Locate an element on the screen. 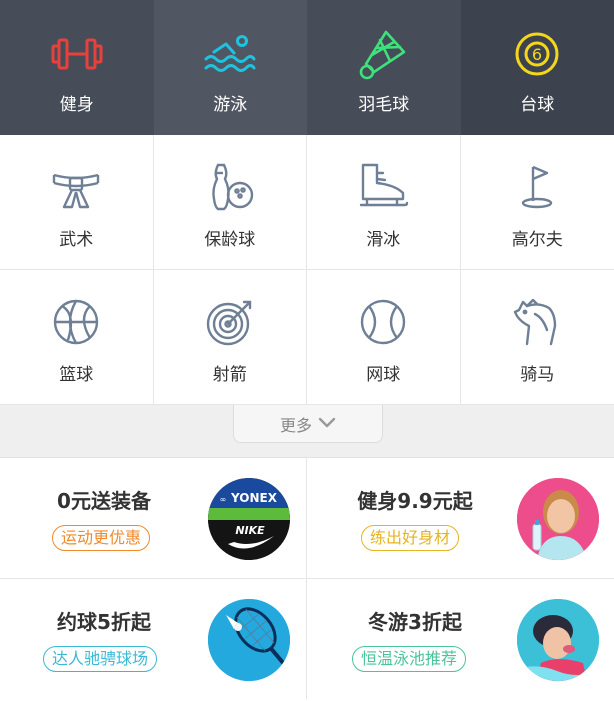 Image resolution: width=614 pixels, height=701 pixels. sport-item-badminton: 羽毛球 is located at coordinates (384, 67).